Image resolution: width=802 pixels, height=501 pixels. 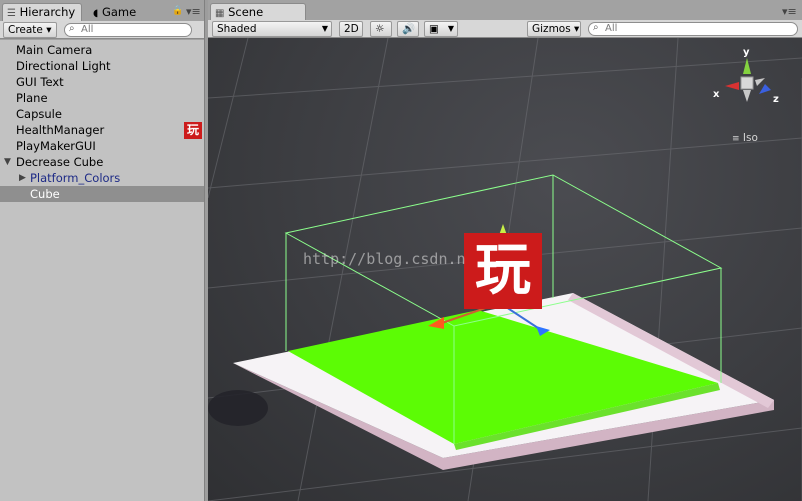 What do you see at coordinates (60, 130) in the screenshot?
I see `list-item-label: HealthManager` at bounding box center [60, 130].